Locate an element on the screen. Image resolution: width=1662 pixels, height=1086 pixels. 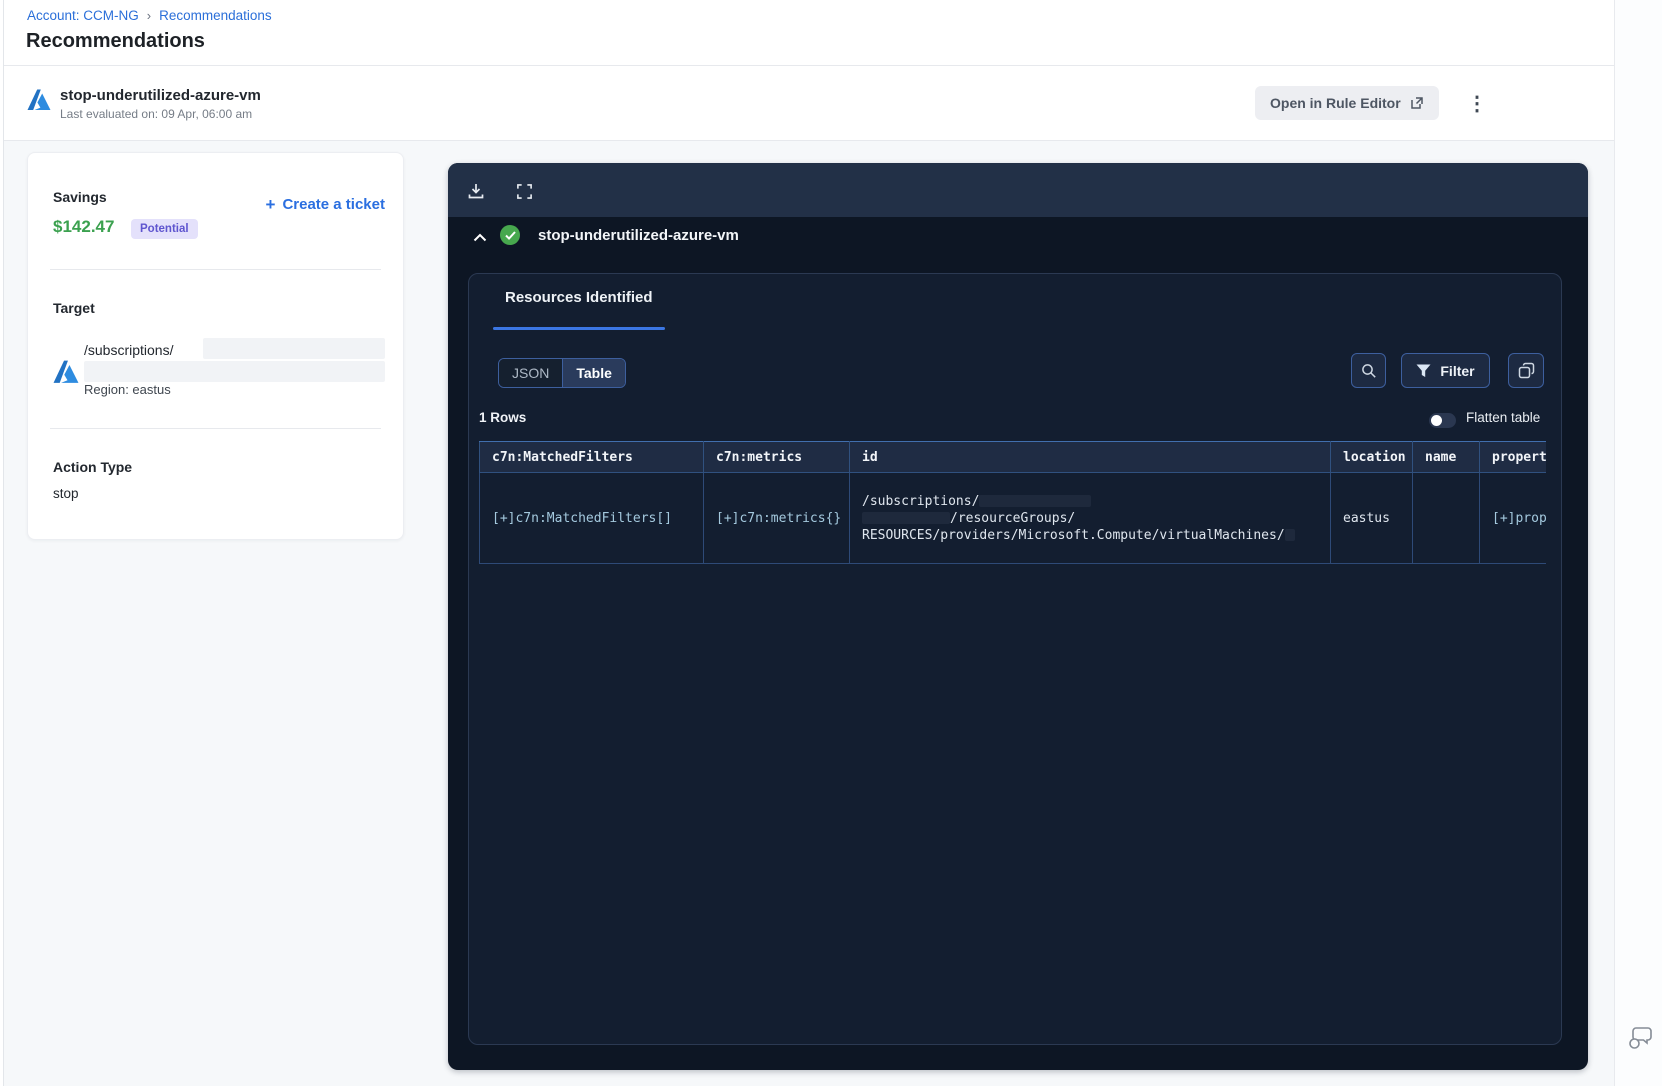
create-ticket-button: + Create a ticket is located at coordinates (326, 204).